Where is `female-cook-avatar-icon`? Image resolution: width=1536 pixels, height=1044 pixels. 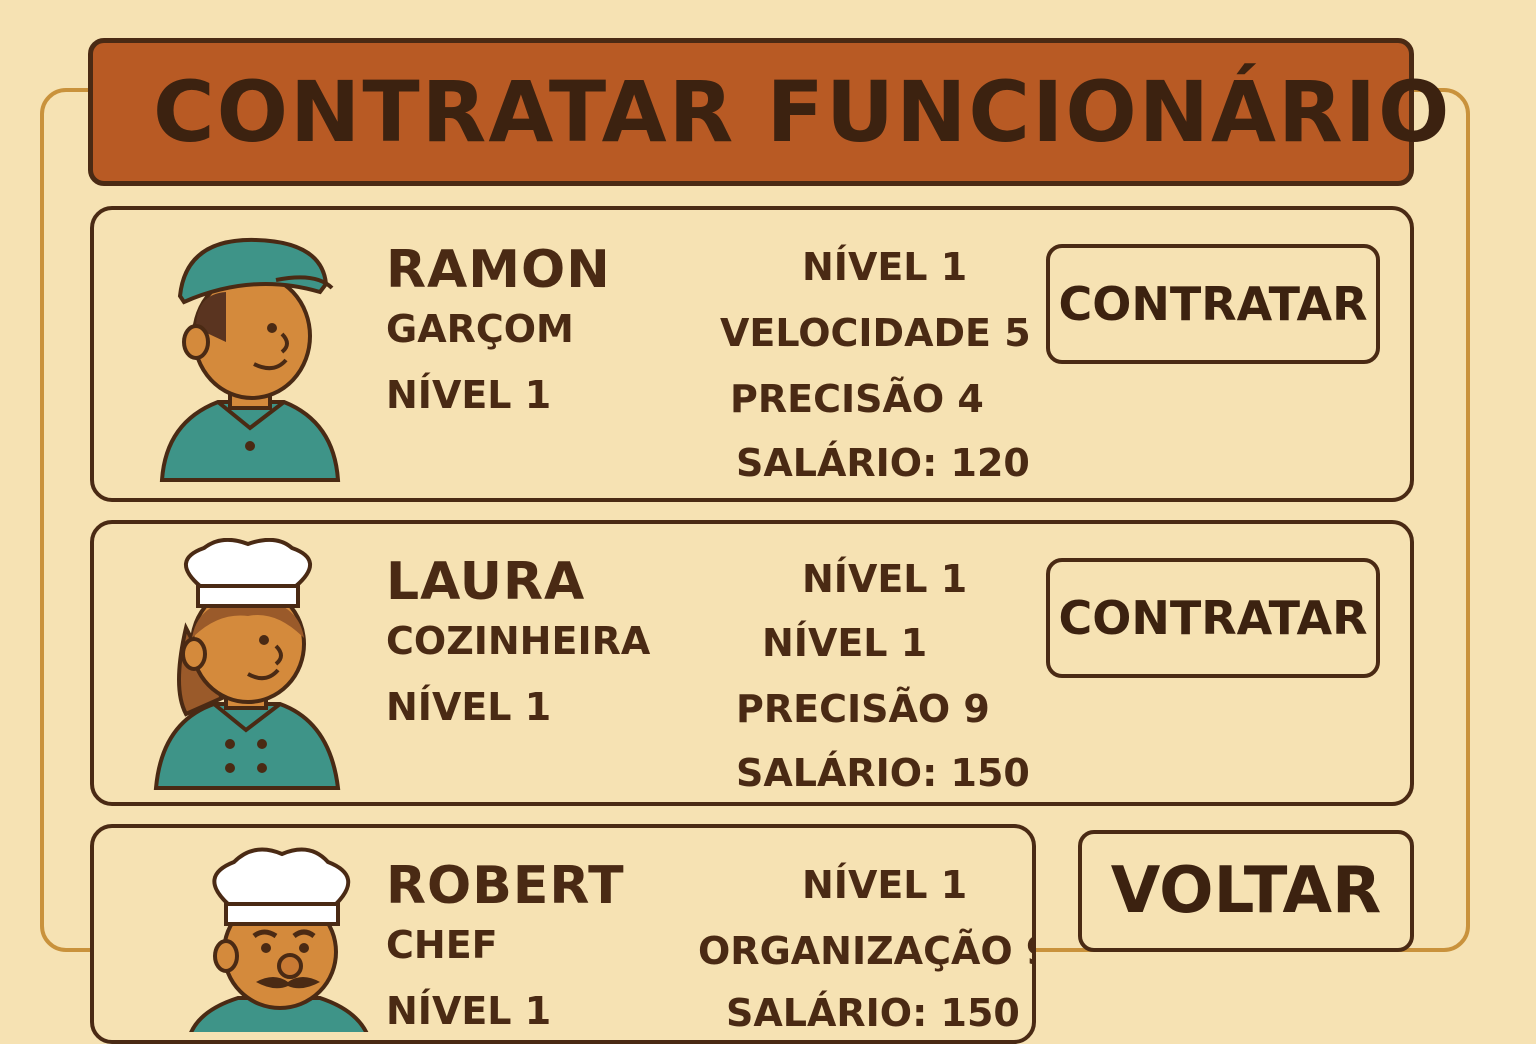
female-cook-avatar-icon is located at coordinates (247, 664).